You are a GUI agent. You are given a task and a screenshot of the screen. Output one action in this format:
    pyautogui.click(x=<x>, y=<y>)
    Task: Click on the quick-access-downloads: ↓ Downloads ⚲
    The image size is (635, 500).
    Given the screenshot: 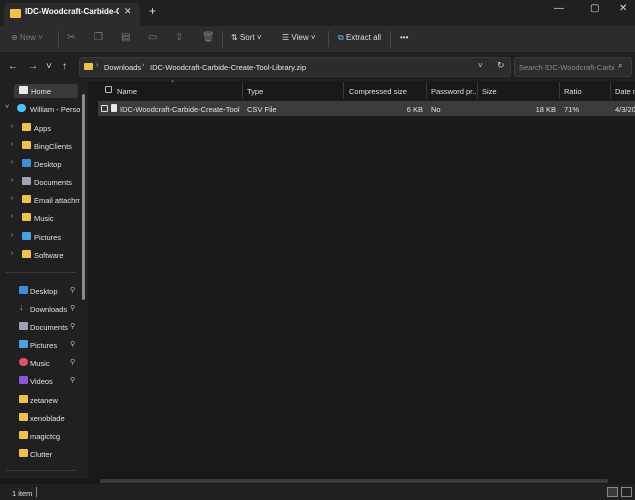 What is the action you would take?
    pyautogui.click(x=40, y=309)
    